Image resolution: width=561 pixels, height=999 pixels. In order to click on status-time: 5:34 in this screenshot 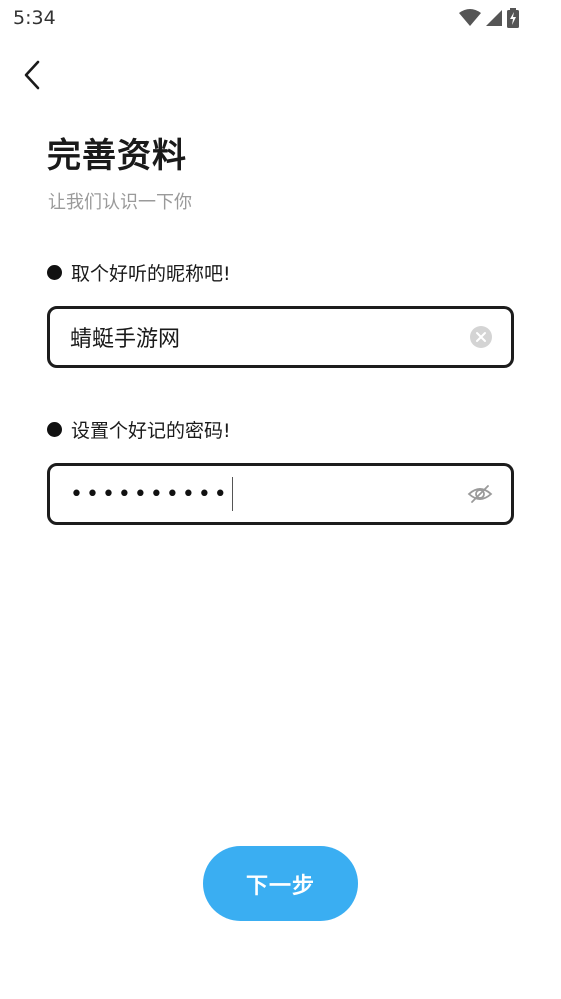, I will do `click(34, 18)`.